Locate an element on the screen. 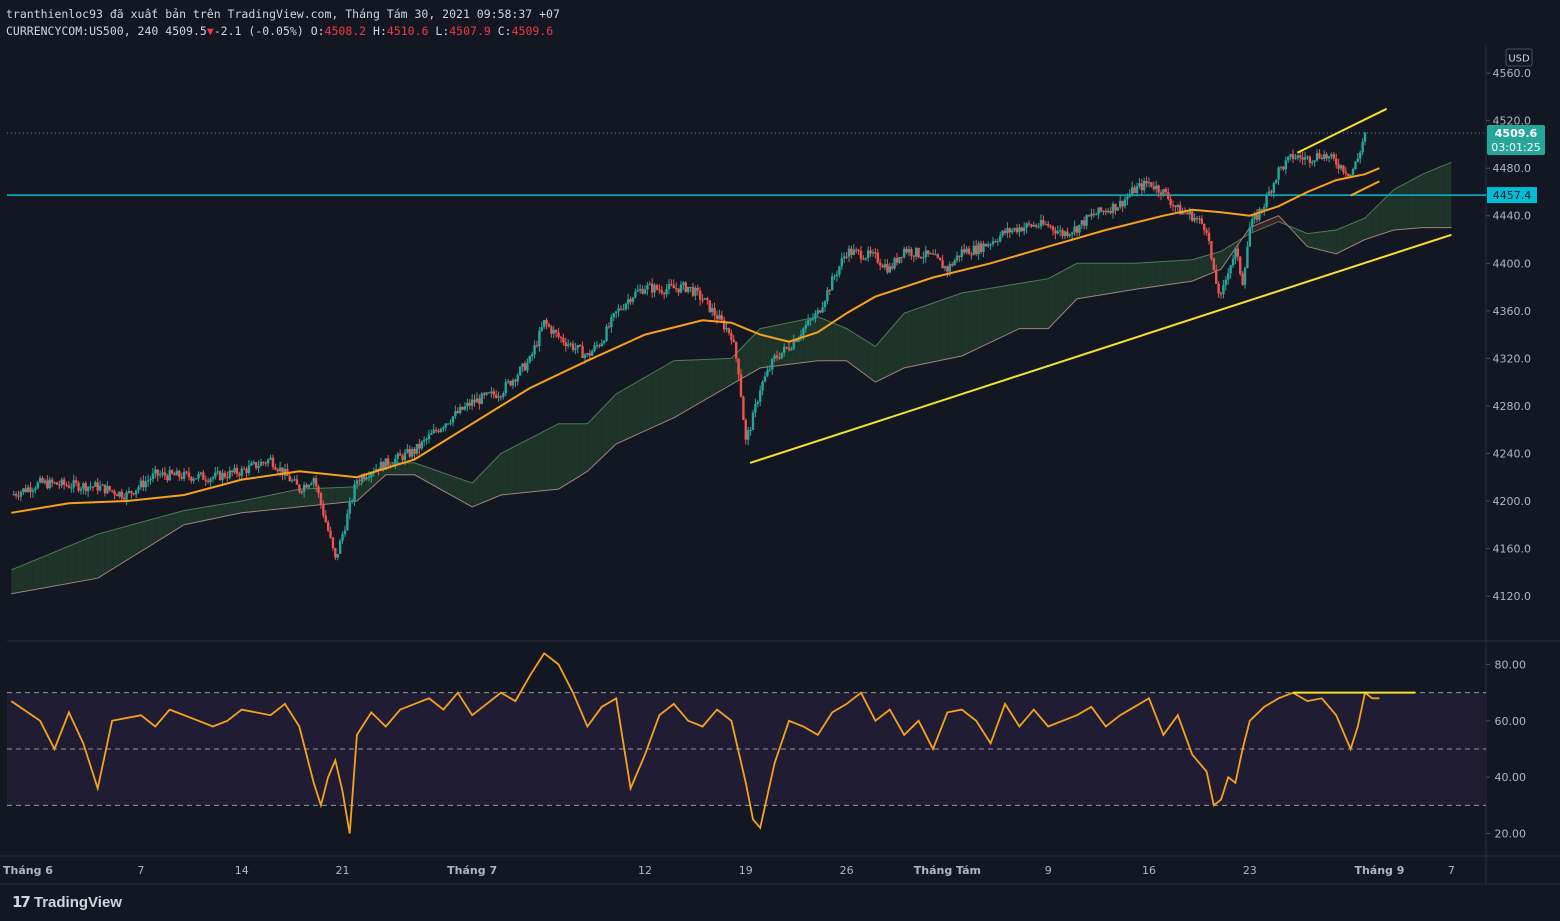 This screenshot has height=921, width=1560. time-tick-label: 12 is located at coordinates (645, 870).